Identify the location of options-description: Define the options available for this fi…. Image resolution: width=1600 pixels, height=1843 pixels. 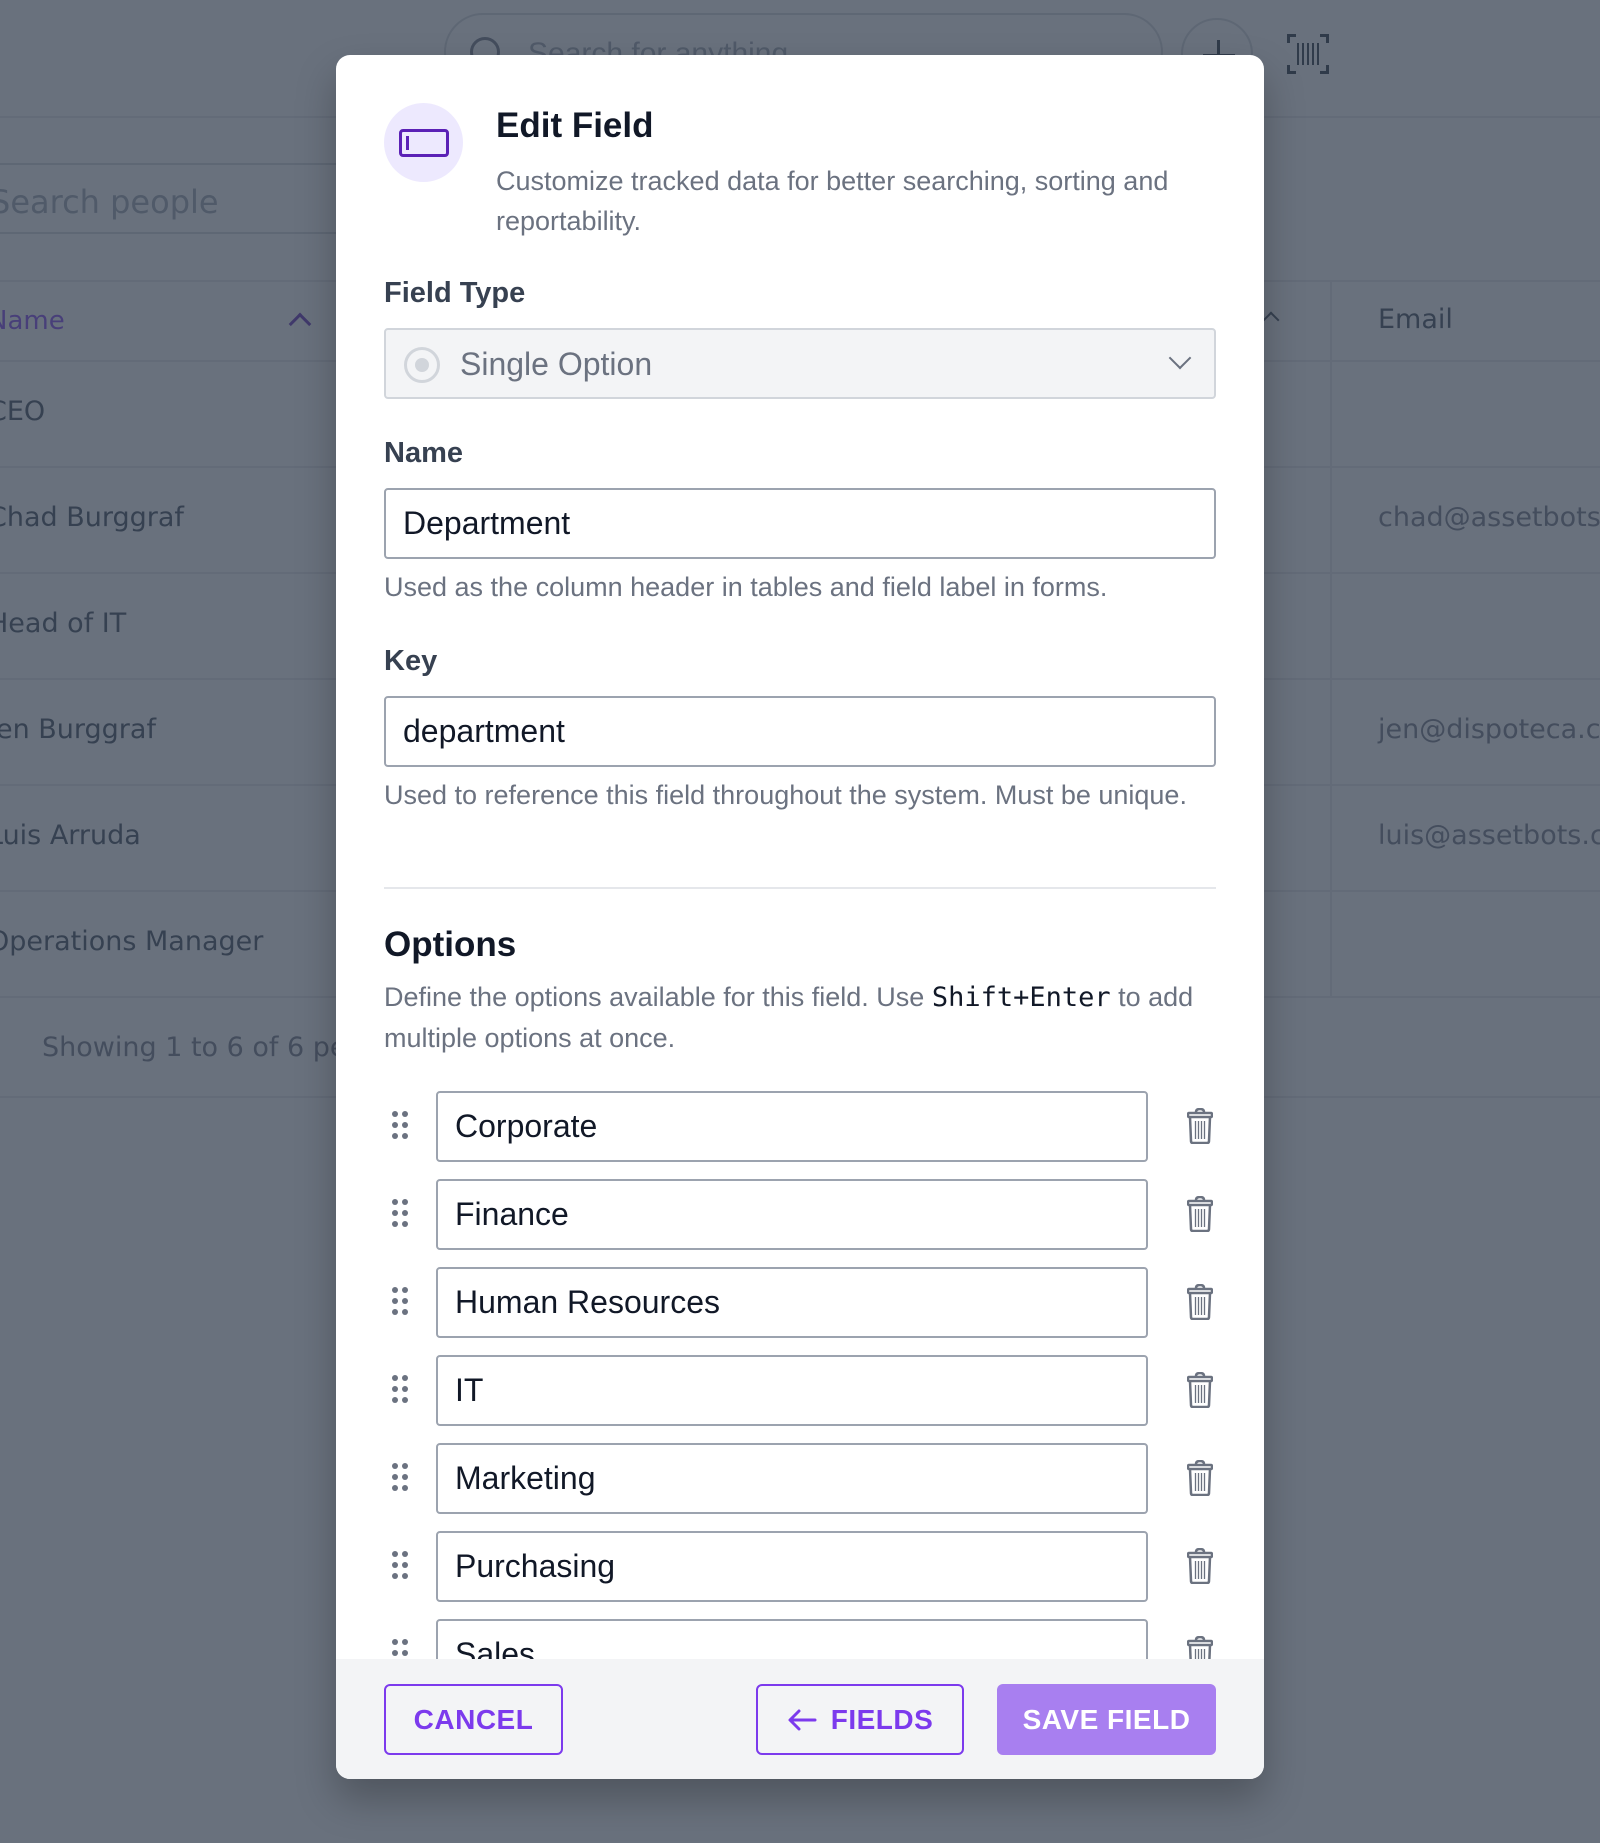
(789, 1017).